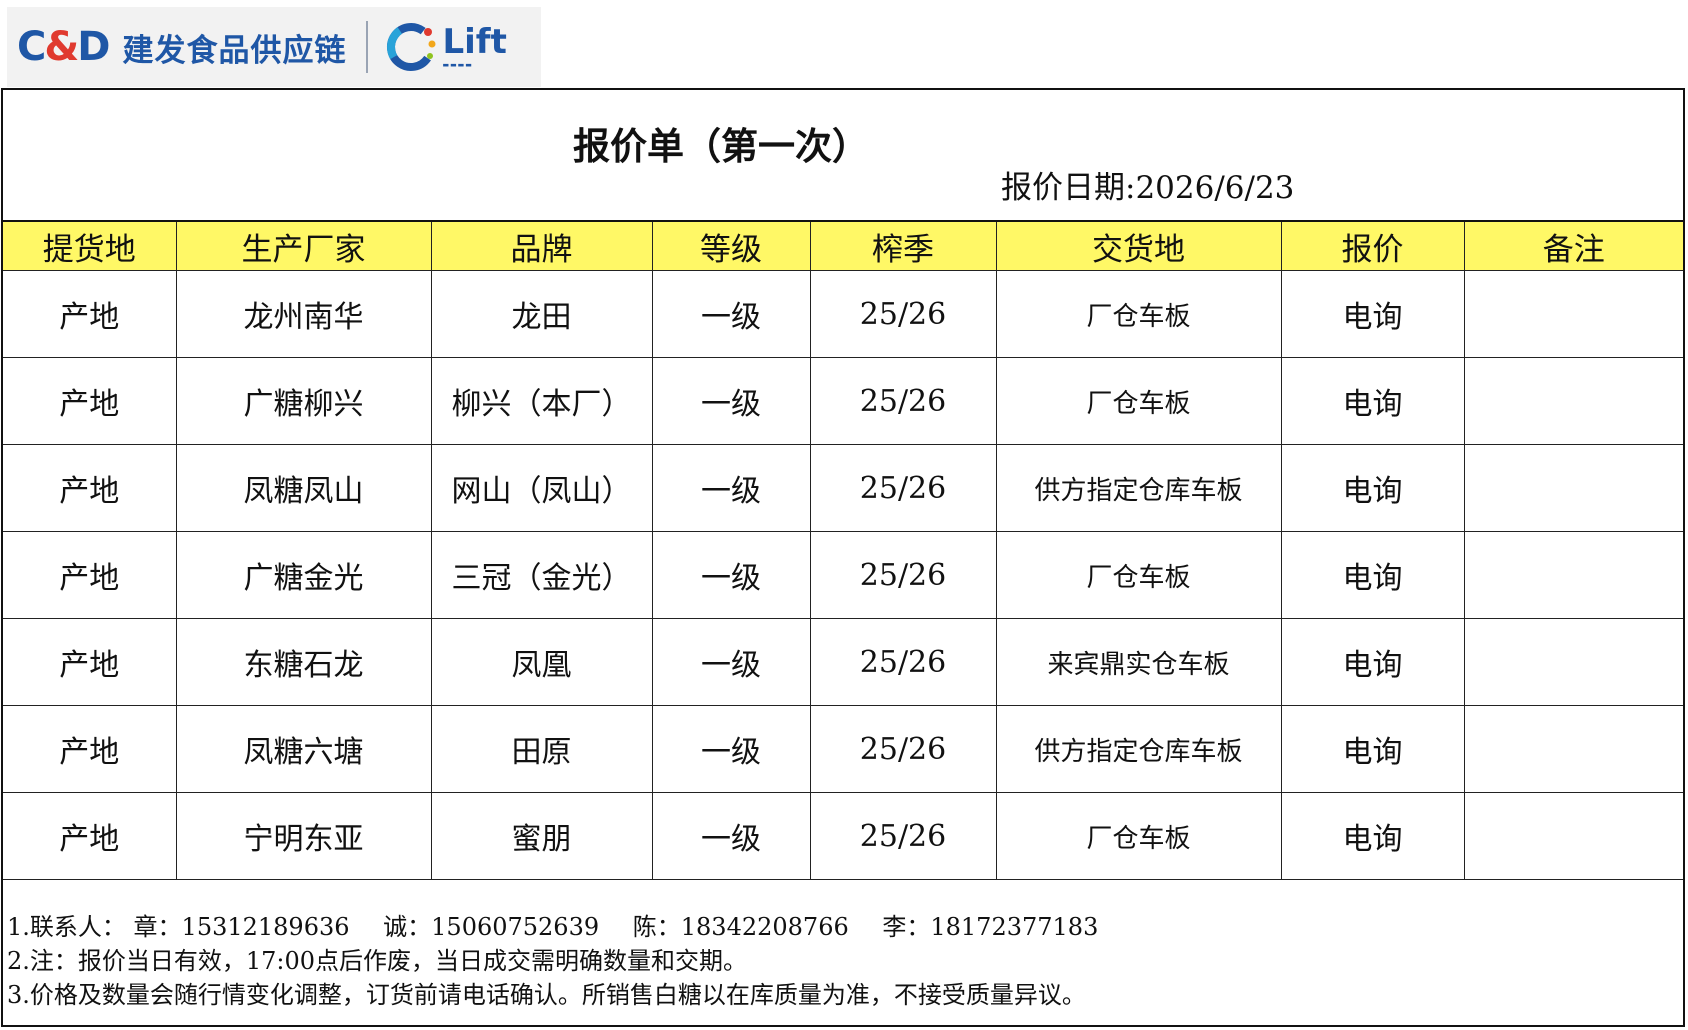  I want to click on cell-brand: 柳兴（本厂）, so click(541, 401).